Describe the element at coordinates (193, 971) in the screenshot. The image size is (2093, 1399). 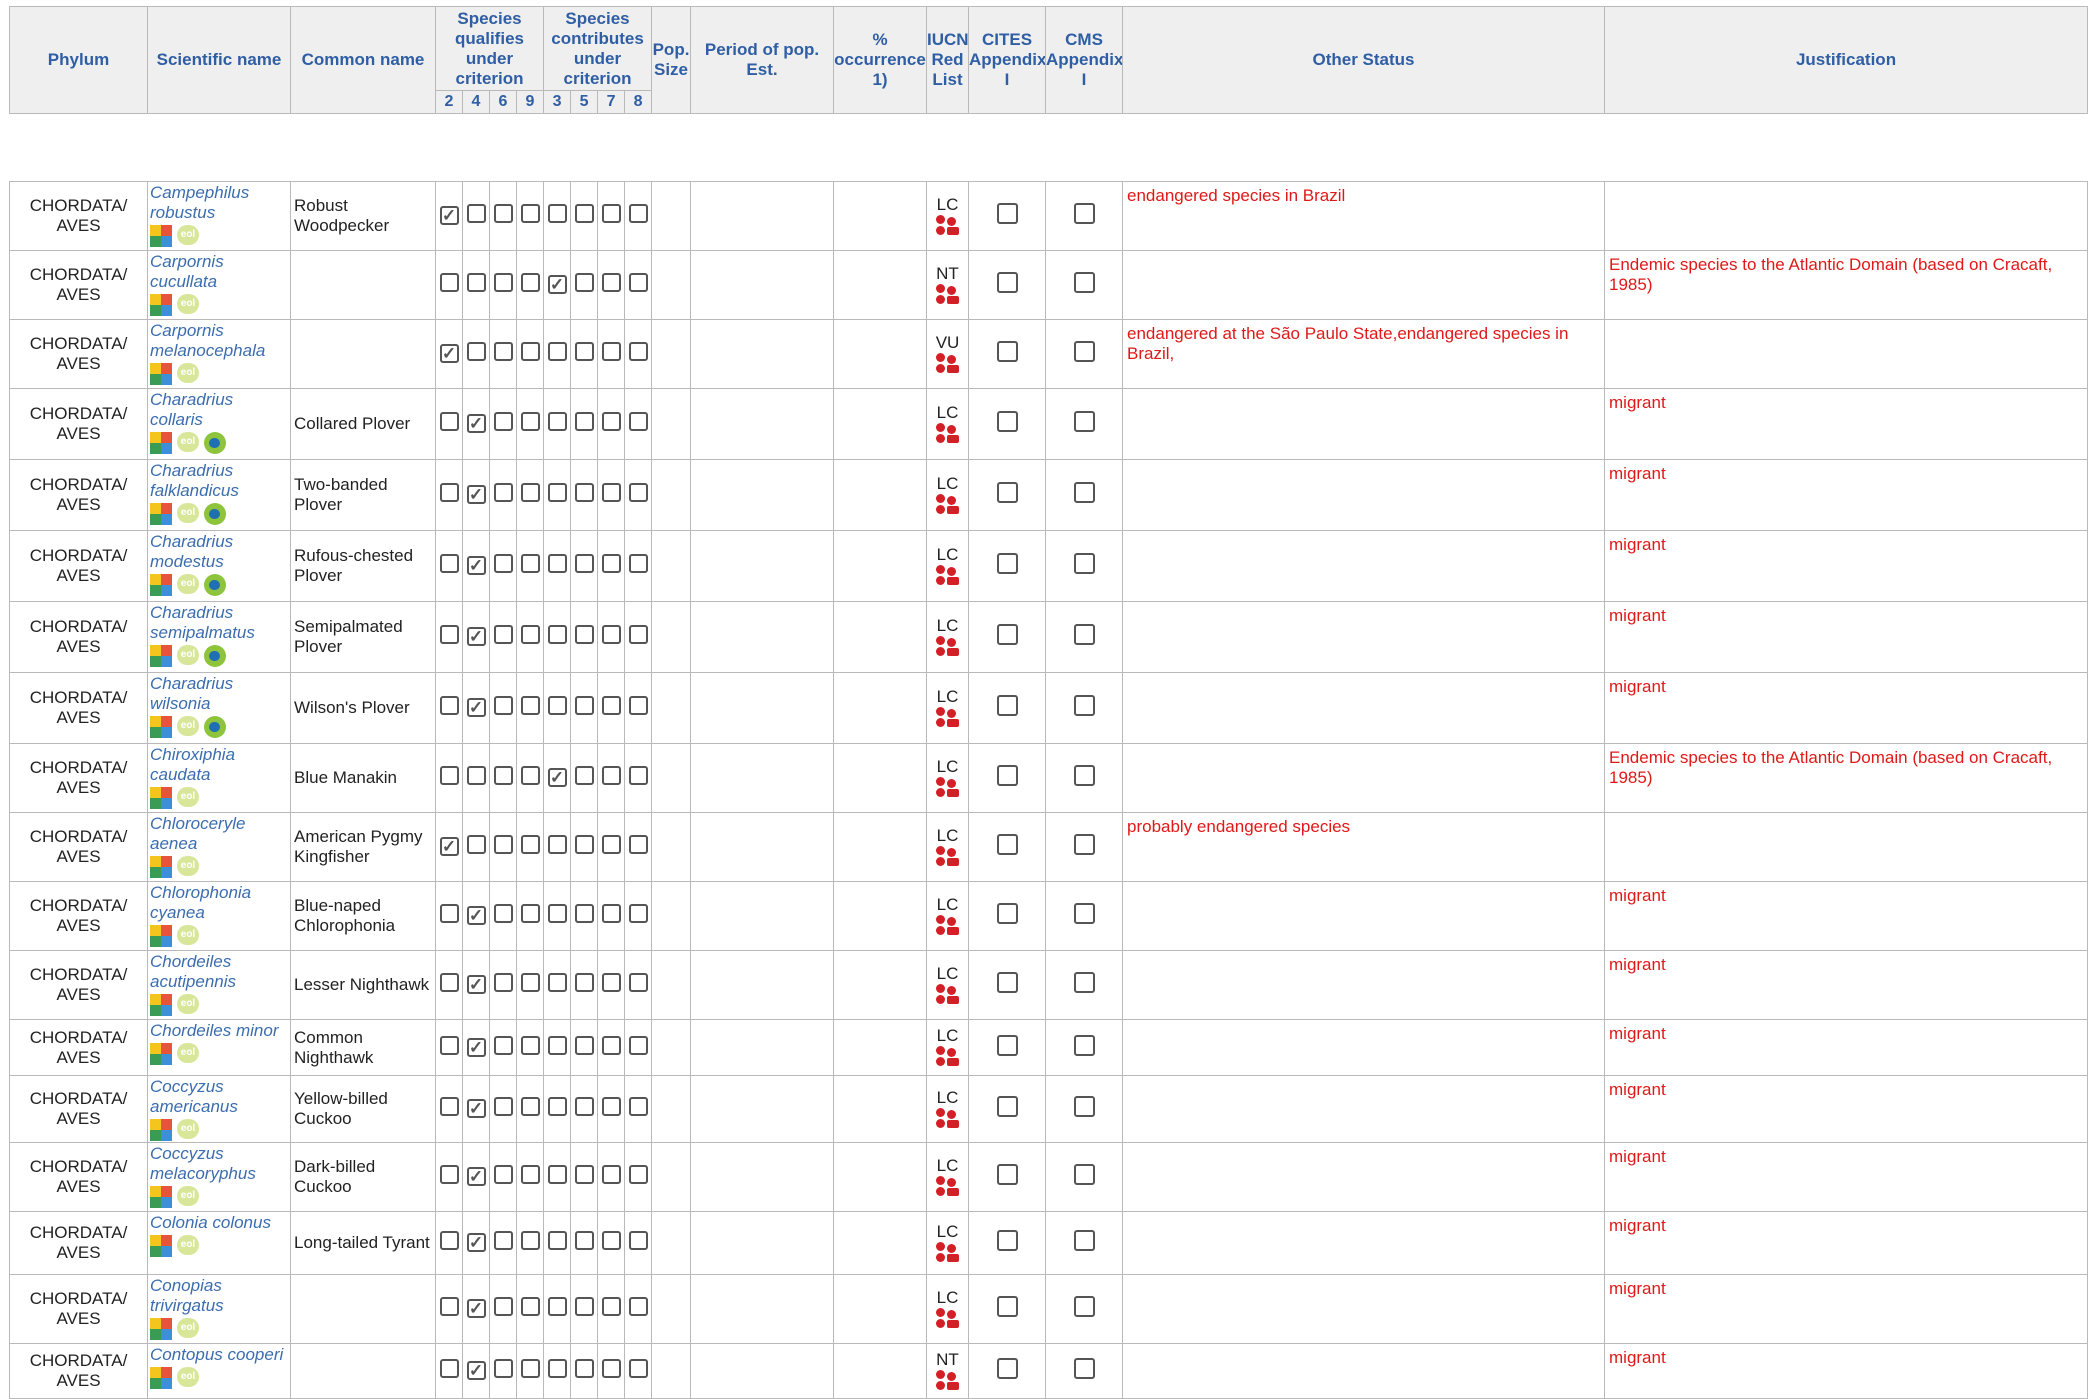
I see `scientific-name-link: Chordeiles acutipennis` at that location.